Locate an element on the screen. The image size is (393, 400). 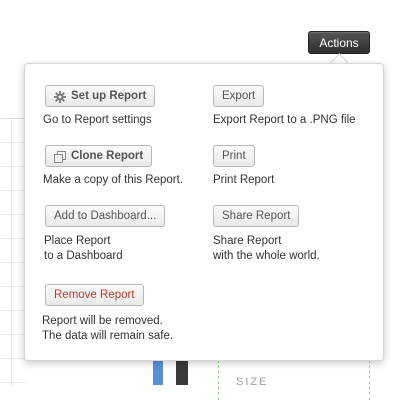
print-button: Print is located at coordinates (234, 156).